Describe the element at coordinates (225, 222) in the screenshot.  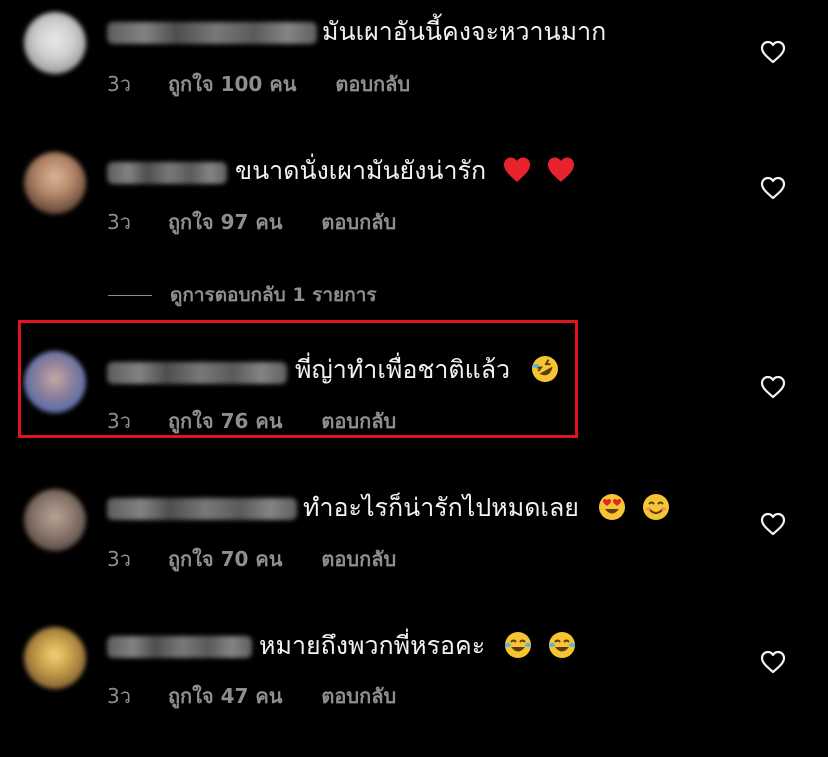
I see `likes-count: ถูกใจ 97 คน` at that location.